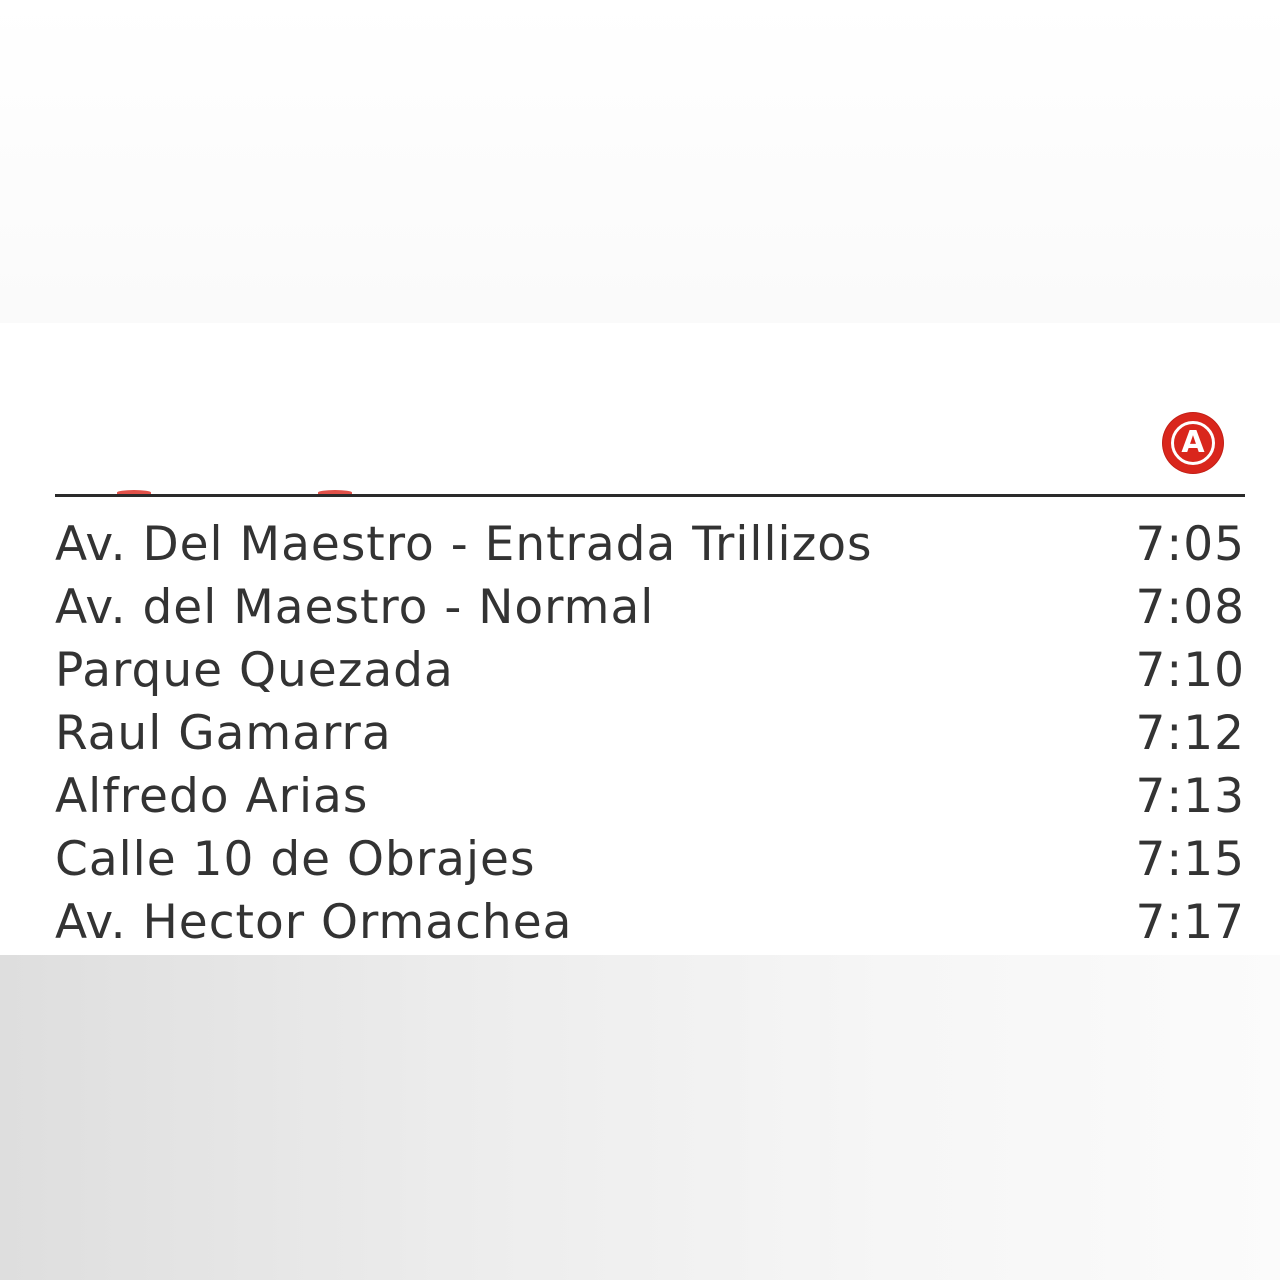  What do you see at coordinates (1190, 796) in the screenshot?
I see `stop-time: 7:13` at bounding box center [1190, 796].